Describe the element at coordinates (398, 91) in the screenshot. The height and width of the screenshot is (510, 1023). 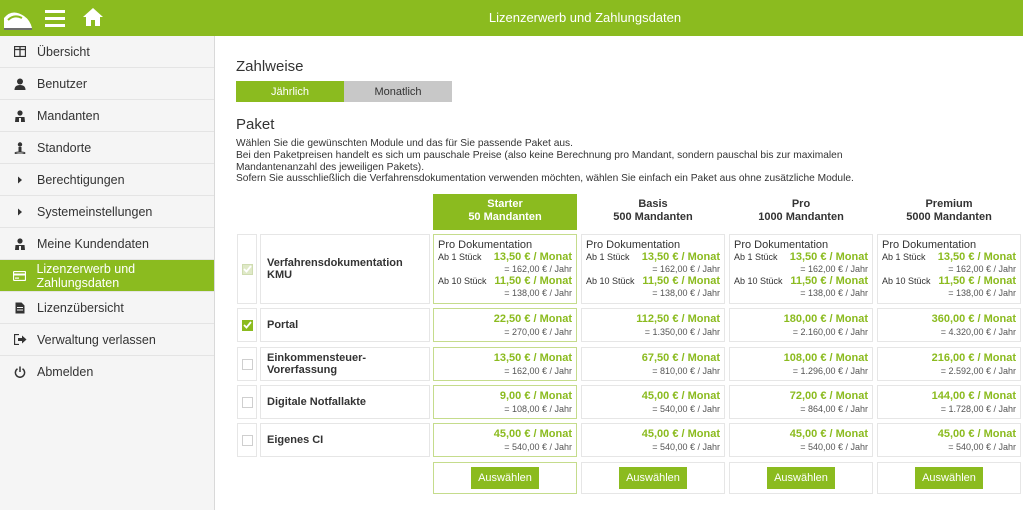
I see `payment-option-monthly: Monatlich` at that location.